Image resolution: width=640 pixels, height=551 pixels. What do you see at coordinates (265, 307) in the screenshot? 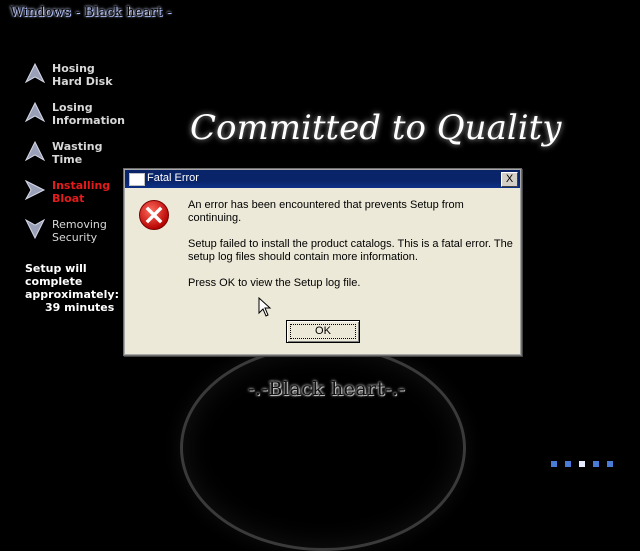
I see `mouse-cursor-icon` at bounding box center [265, 307].